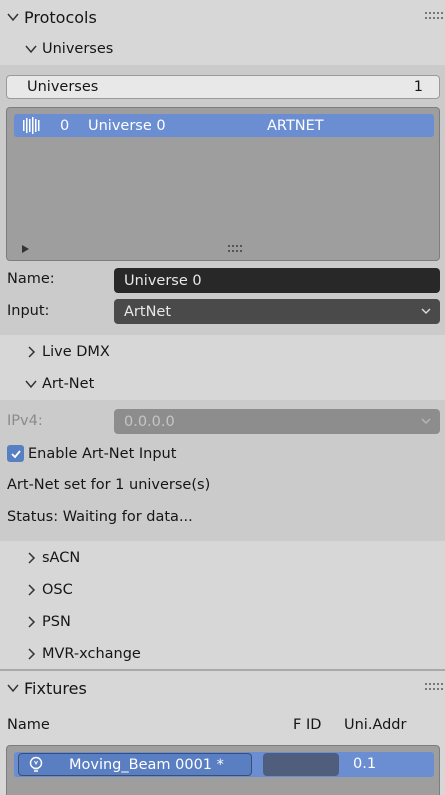 This screenshot has height=795, width=445. Describe the element at coordinates (222, 688) in the screenshot. I see `fixtures-panel-header: Fixtures` at that location.